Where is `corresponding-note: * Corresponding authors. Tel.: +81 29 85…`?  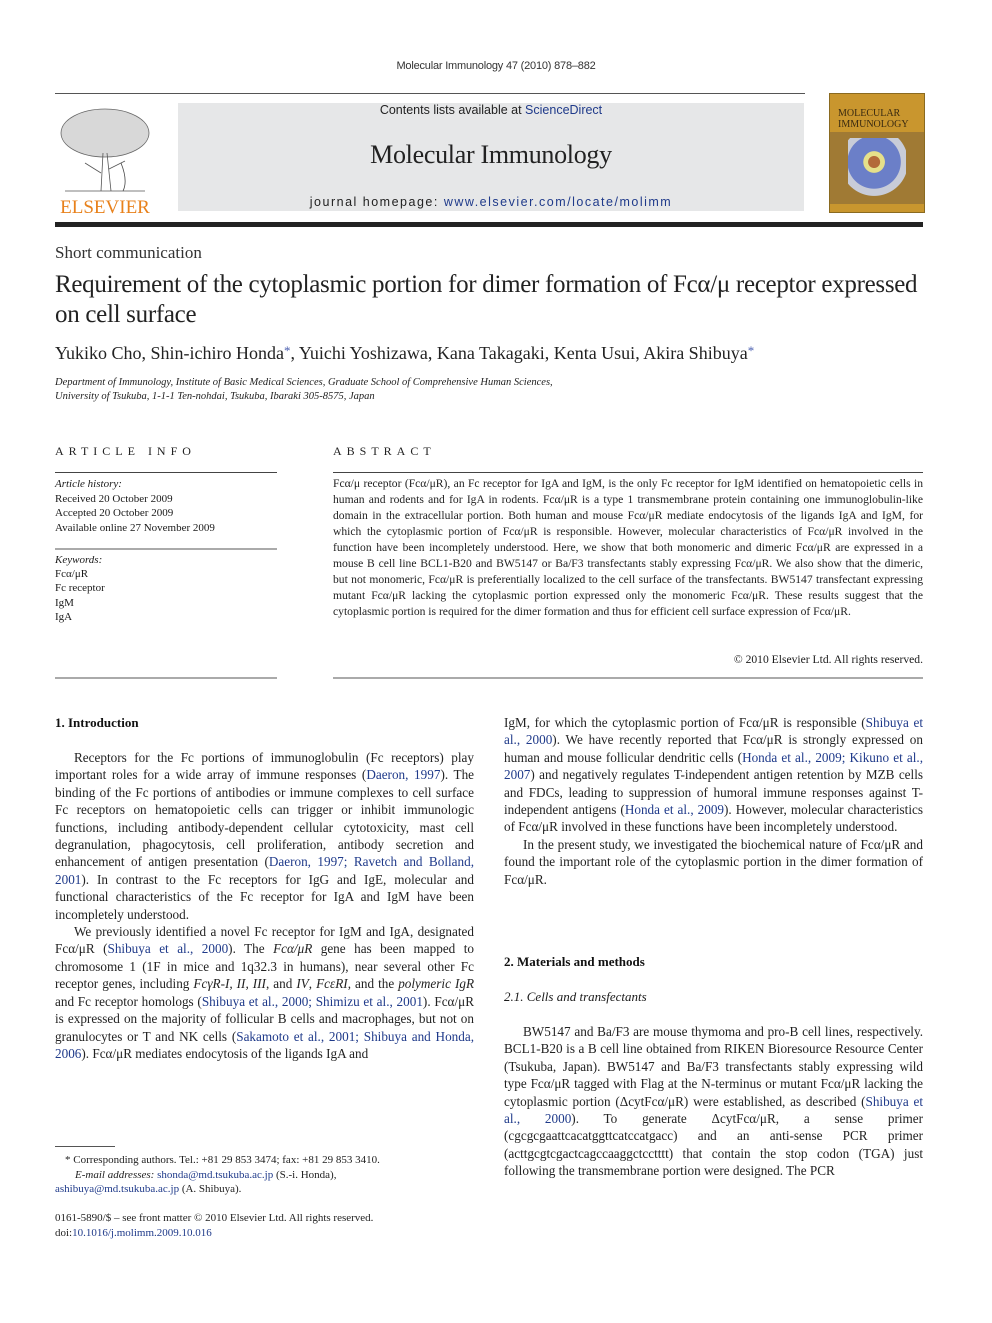
corresponding-note: * Corresponding authors. Tel.: +81 29 85… is located at coordinates (222, 1160).